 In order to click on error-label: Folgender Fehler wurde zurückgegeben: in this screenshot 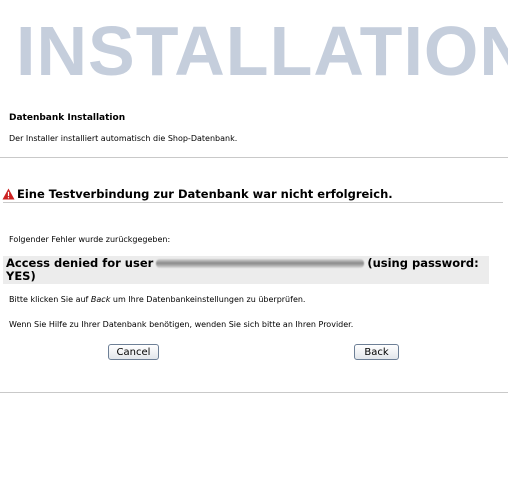, I will do `click(90, 239)`.